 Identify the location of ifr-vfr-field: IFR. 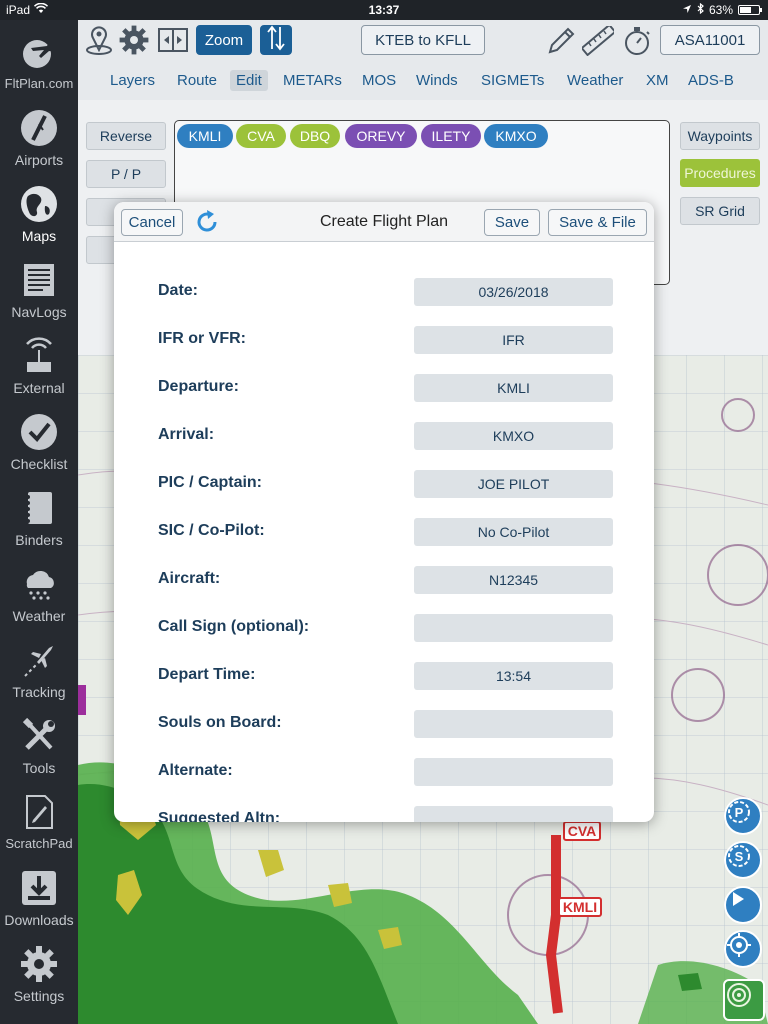
(513, 340).